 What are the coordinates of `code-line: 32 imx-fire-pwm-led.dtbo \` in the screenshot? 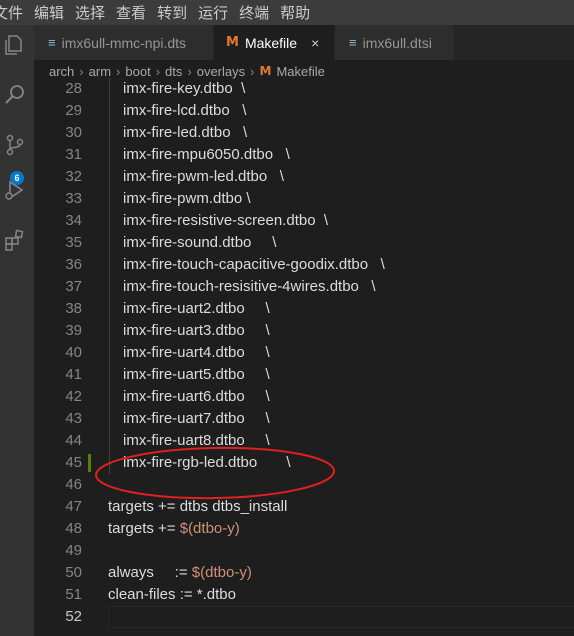 It's located at (304, 177).